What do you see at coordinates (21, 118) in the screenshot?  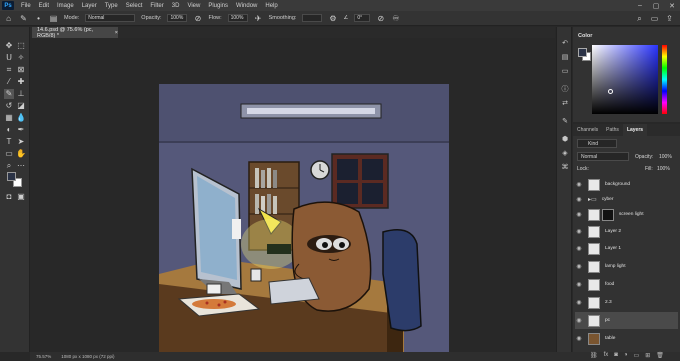 I see `blur-icon: 💧` at bounding box center [21, 118].